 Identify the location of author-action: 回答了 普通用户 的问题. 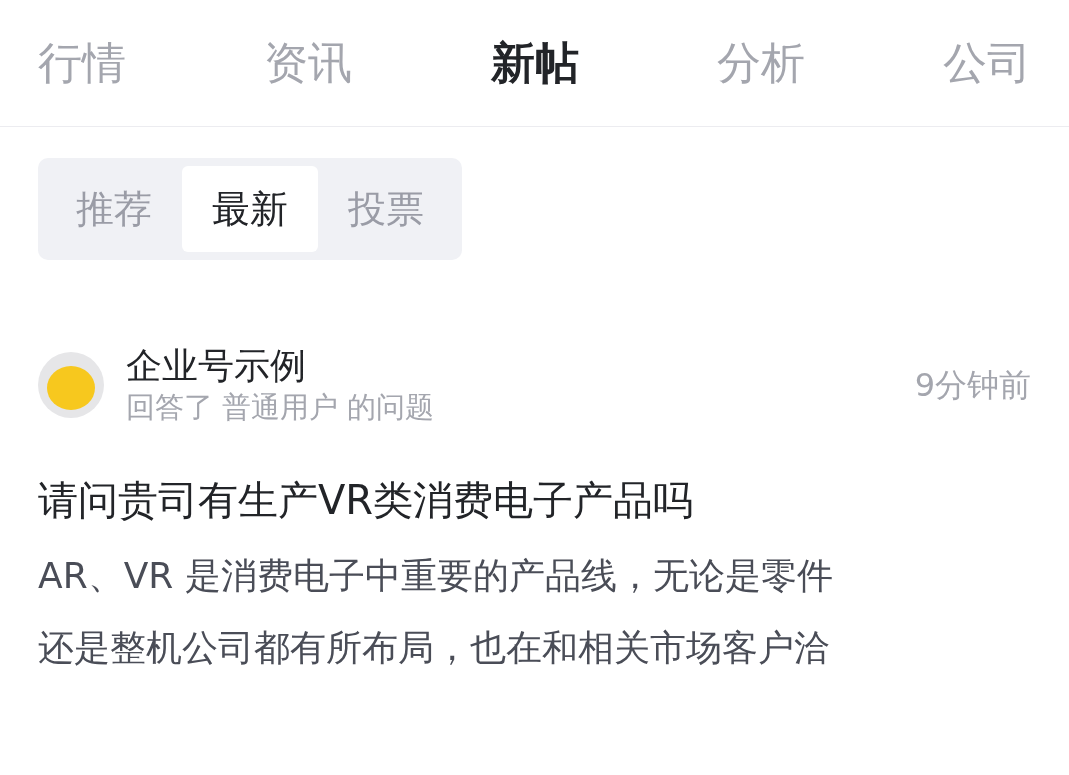
(281, 407).